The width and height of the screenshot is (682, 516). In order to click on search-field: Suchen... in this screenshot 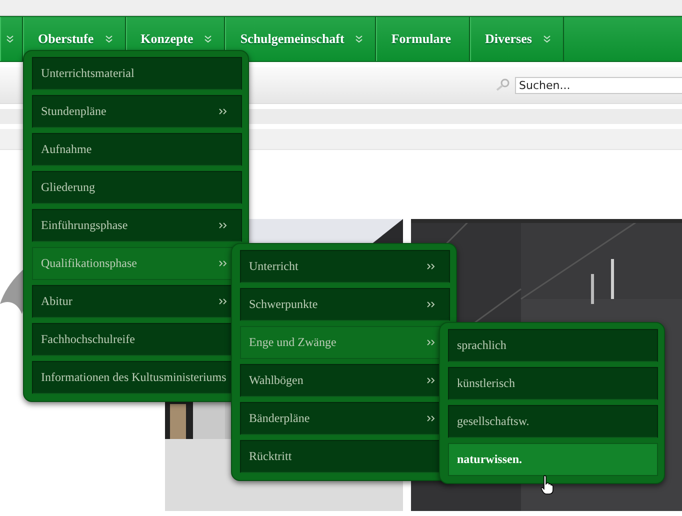, I will do `click(598, 85)`.